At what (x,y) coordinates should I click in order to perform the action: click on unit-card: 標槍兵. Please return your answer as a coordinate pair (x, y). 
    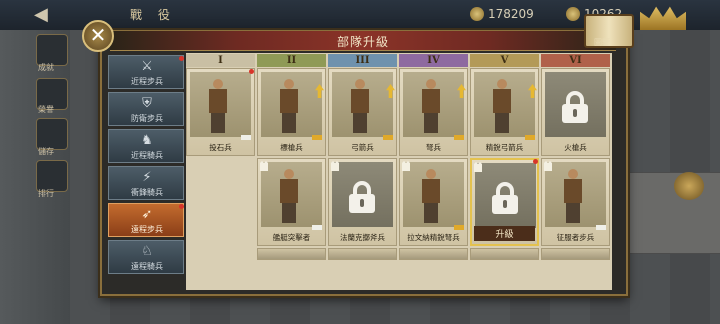
    Looking at the image, I should click on (291, 112).